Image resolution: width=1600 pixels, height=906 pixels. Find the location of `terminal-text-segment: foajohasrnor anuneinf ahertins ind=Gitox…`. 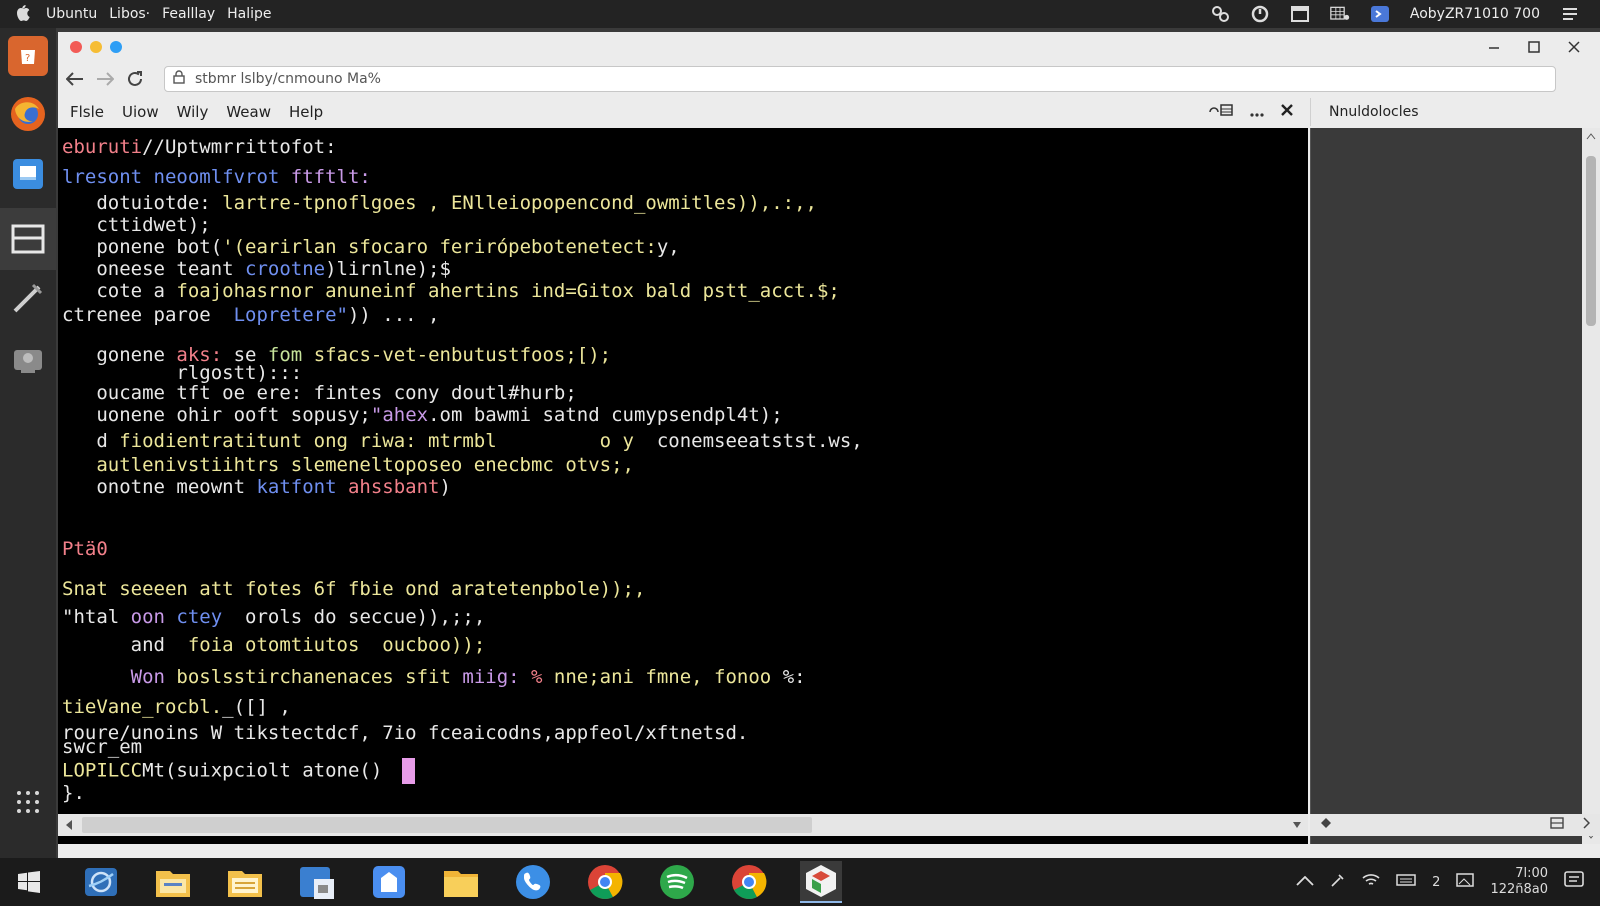

terminal-text-segment: foajohasrnor anuneinf ahertins ind=Gitox… is located at coordinates (508, 291).